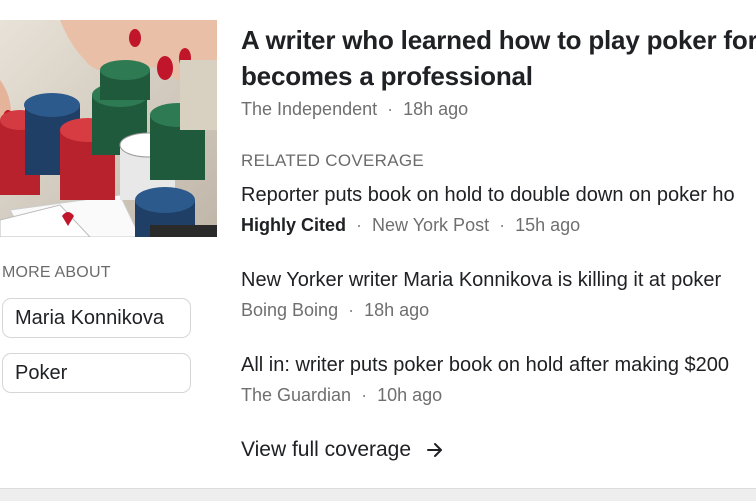  Describe the element at coordinates (548, 225) in the screenshot. I see `related-time: 15h ago` at that location.